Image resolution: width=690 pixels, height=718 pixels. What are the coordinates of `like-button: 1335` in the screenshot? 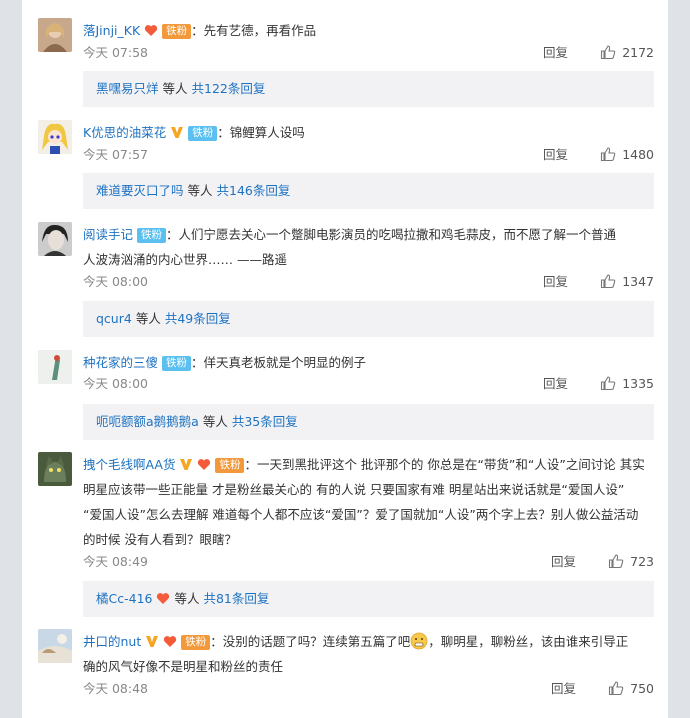 It's located at (618, 384).